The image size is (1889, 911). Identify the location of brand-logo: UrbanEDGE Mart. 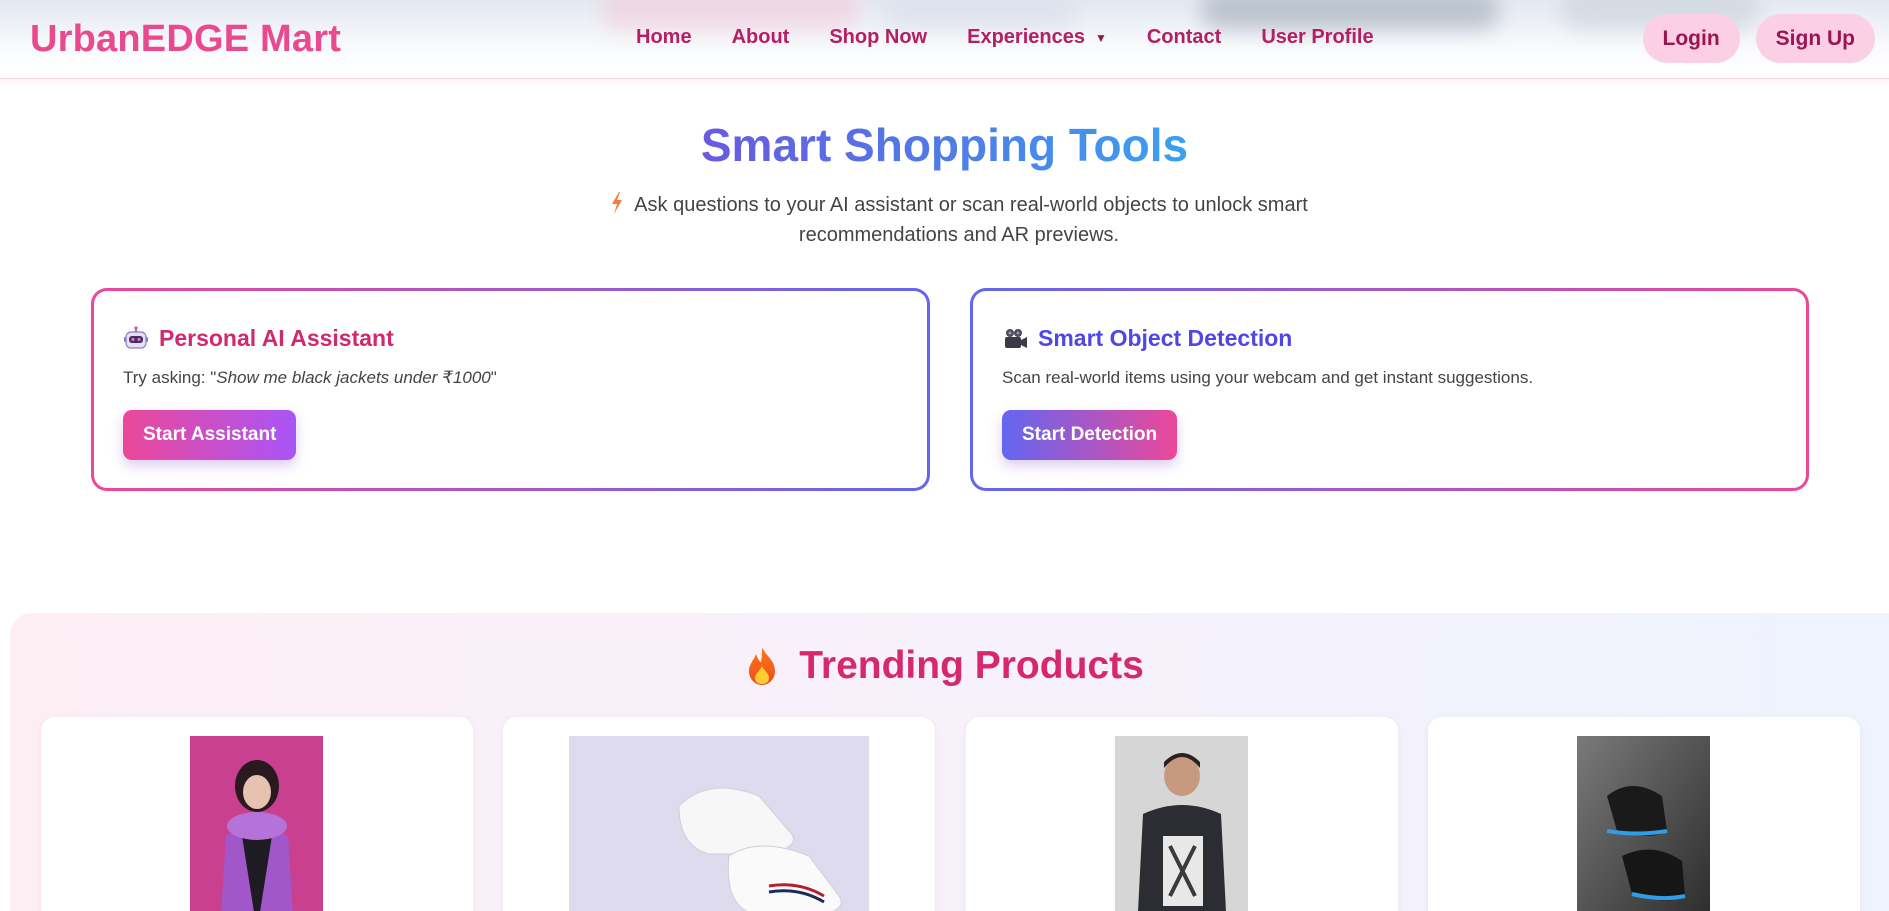
(185, 39).